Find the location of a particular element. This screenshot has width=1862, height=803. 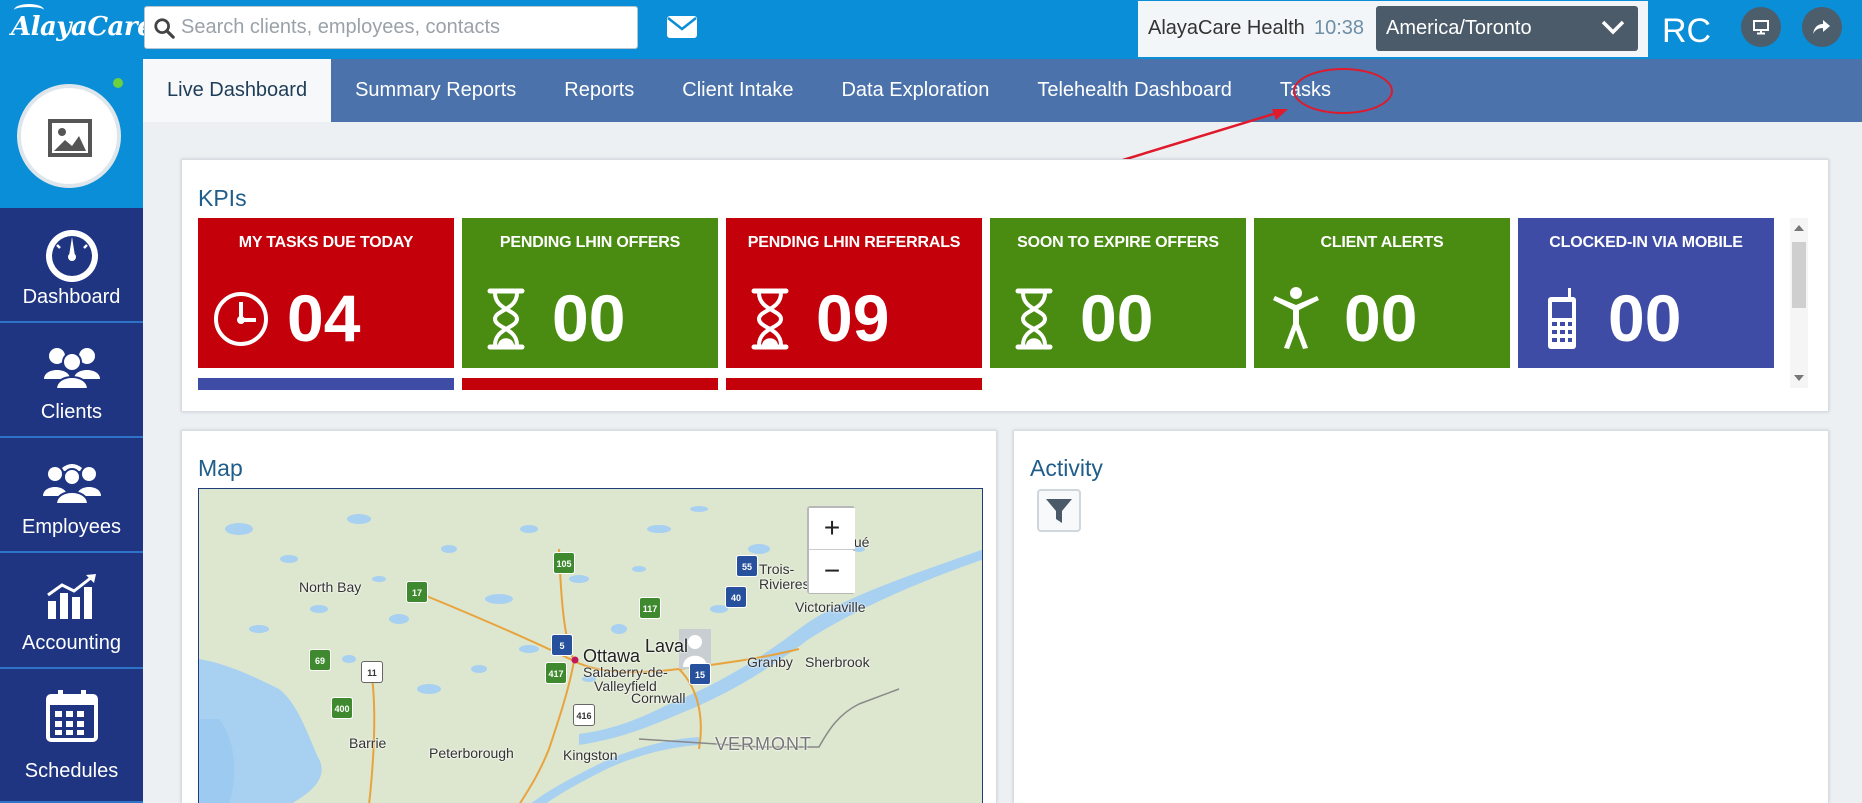

kpi-scrollbar is located at coordinates (1799, 303).